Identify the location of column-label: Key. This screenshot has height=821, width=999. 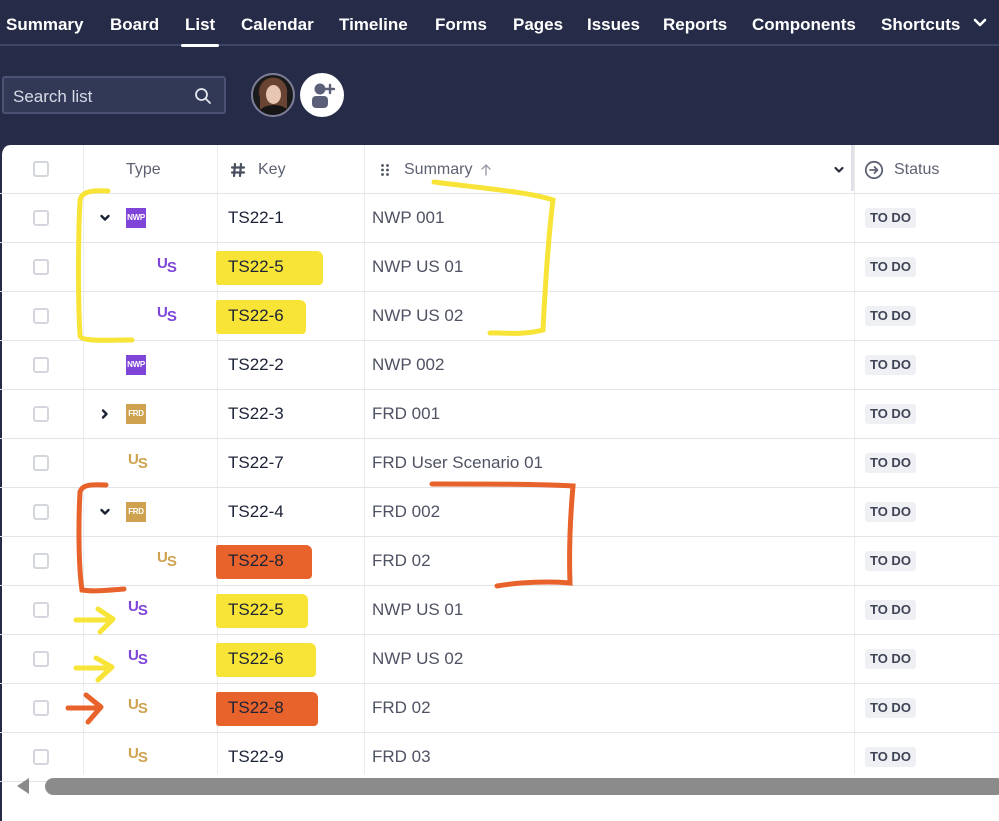
(272, 169).